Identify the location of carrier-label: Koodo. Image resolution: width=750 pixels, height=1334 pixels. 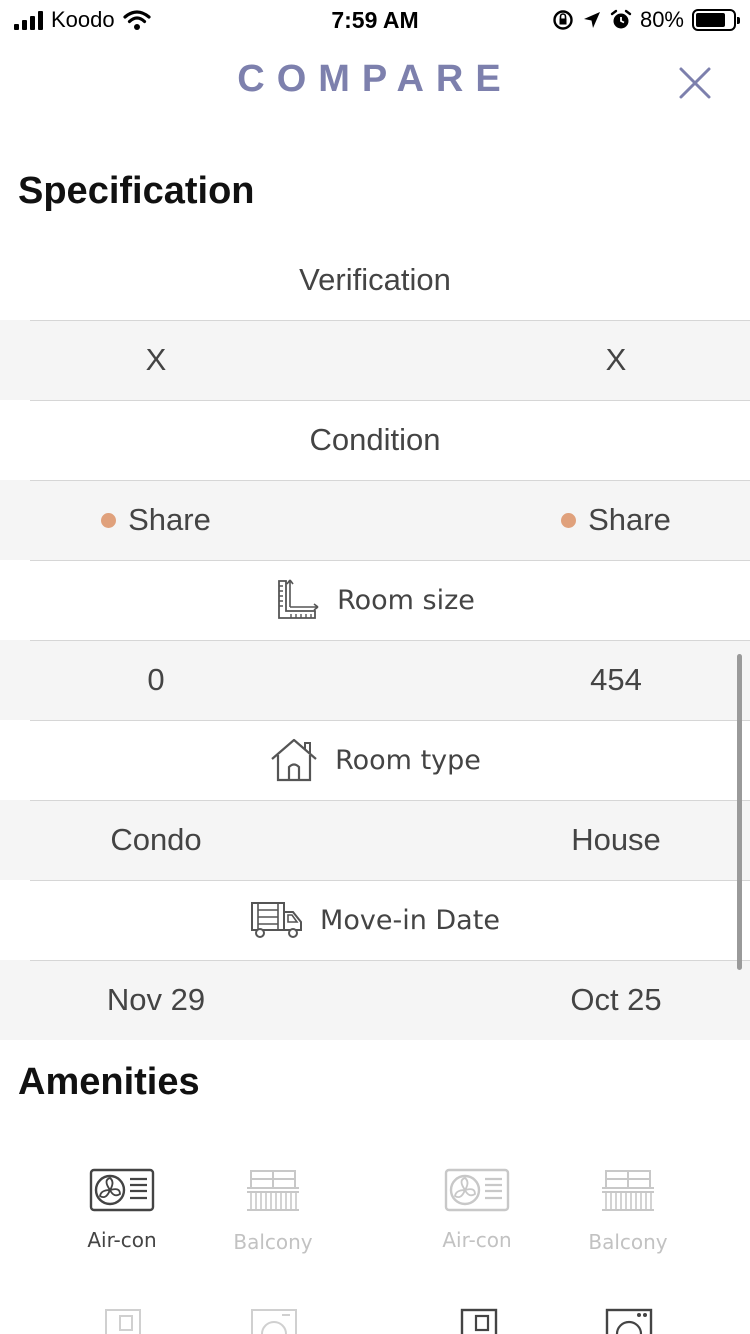
(83, 19).